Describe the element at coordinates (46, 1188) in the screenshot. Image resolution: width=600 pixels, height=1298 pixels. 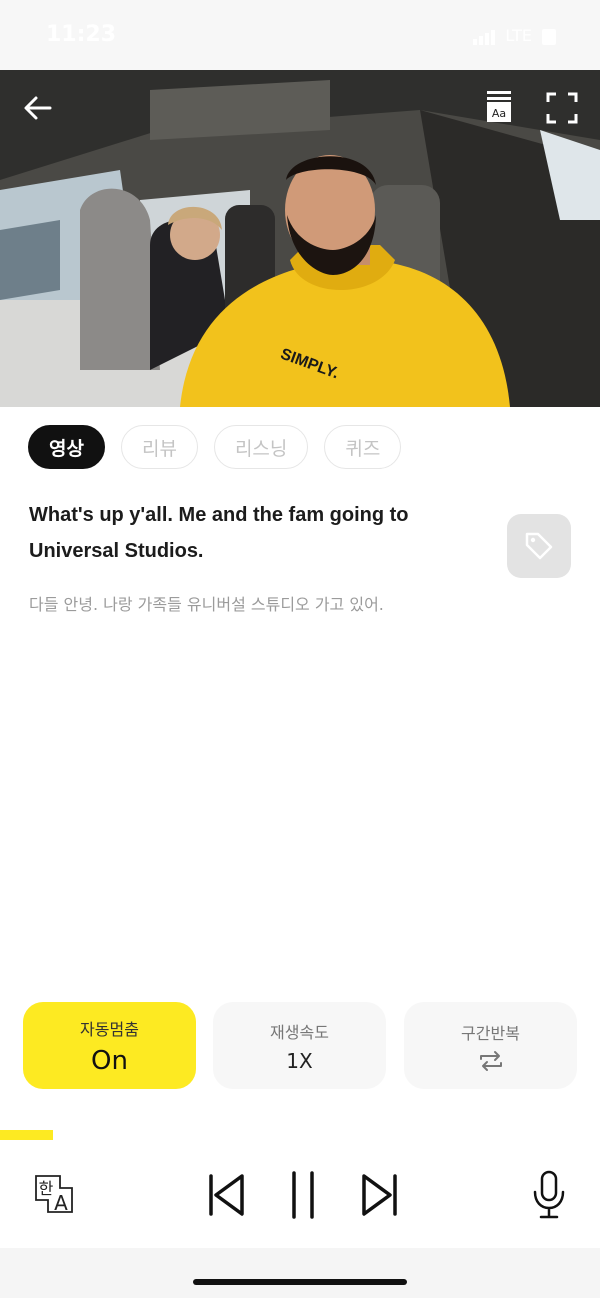
I see `translate-glyph-ko: 한` at that location.